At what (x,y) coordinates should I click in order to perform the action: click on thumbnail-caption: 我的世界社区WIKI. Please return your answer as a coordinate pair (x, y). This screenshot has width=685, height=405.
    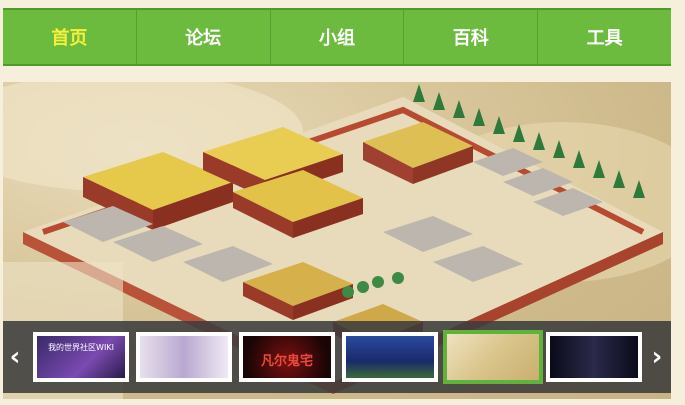
    Looking at the image, I should click on (81, 347).